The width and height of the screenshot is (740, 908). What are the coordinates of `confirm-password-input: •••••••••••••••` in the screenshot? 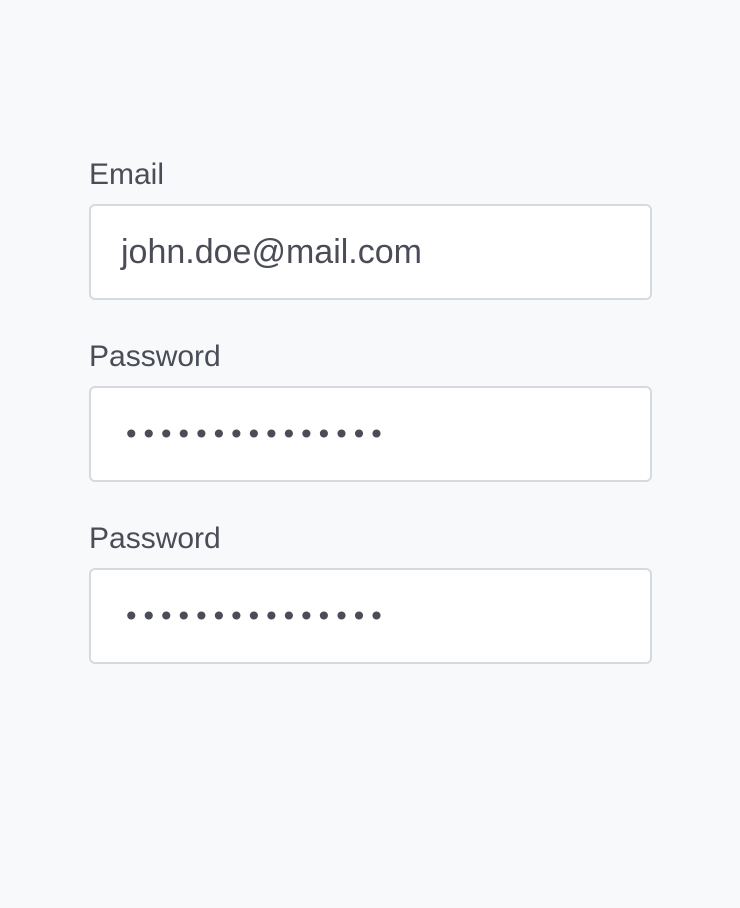 It's located at (370, 616).